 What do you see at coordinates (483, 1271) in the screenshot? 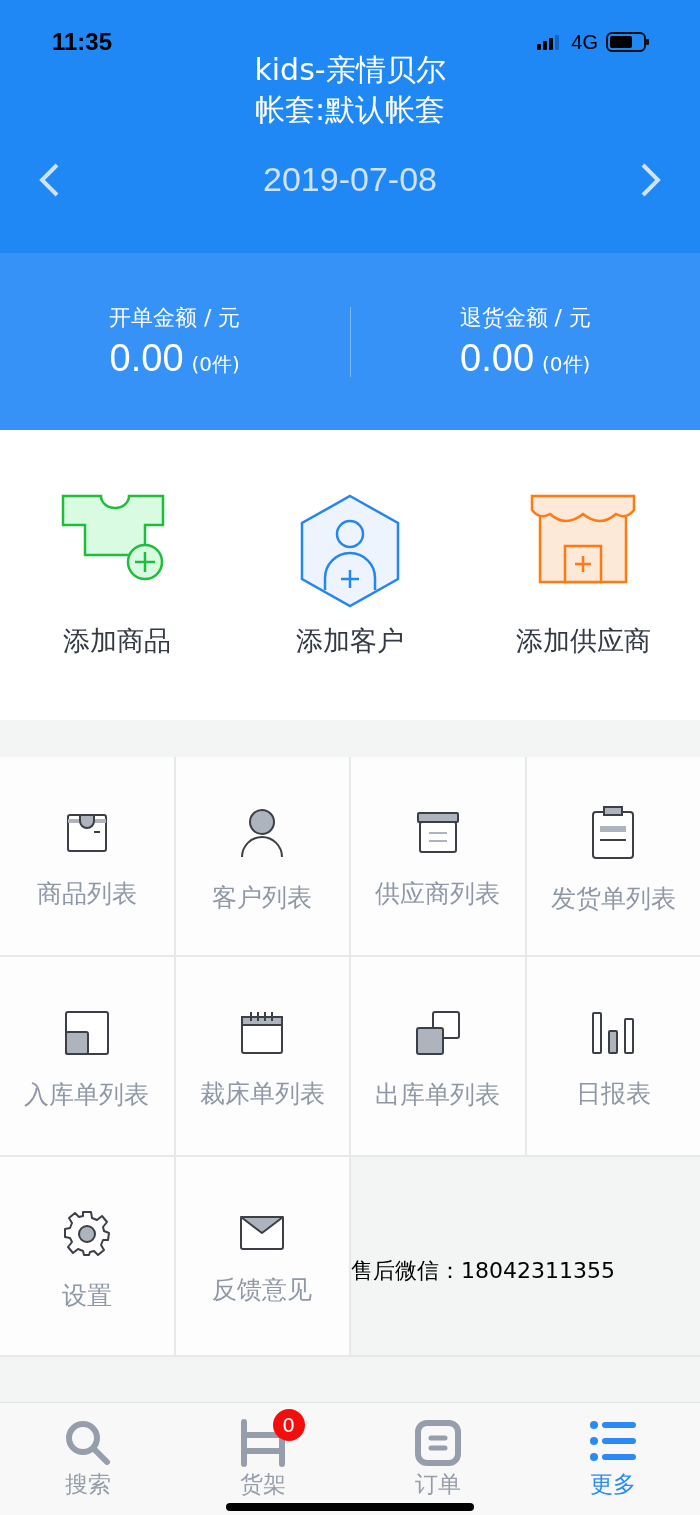
I see `contact-text: 售后微信：18042311355` at bounding box center [483, 1271].